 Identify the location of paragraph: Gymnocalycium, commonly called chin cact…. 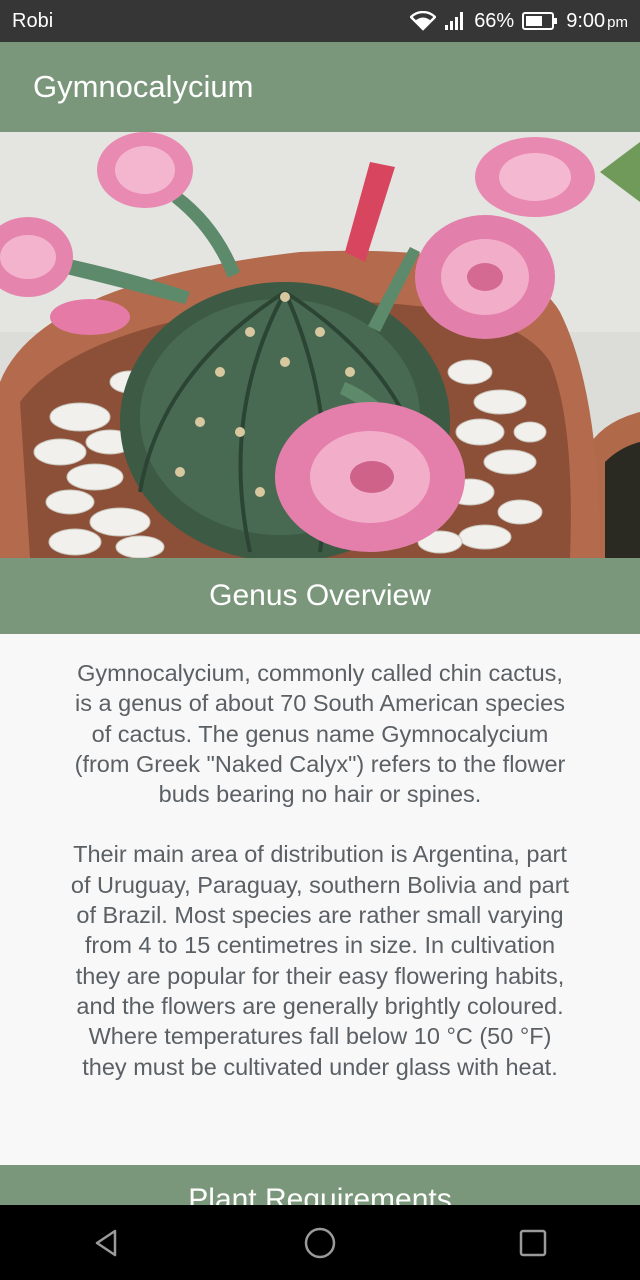
(320, 734).